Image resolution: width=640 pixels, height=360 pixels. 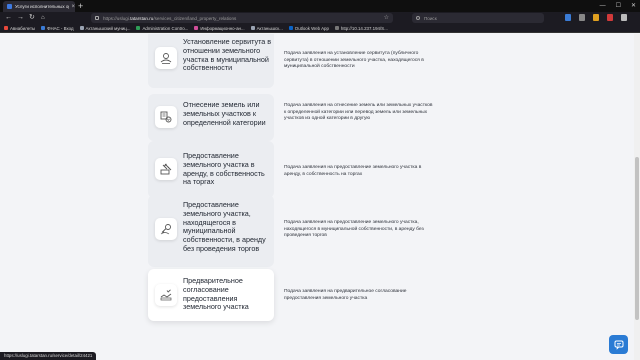 What do you see at coordinates (142, 18) in the screenshot?
I see `url-domain: tatarstan.ru` at bounding box center [142, 18].